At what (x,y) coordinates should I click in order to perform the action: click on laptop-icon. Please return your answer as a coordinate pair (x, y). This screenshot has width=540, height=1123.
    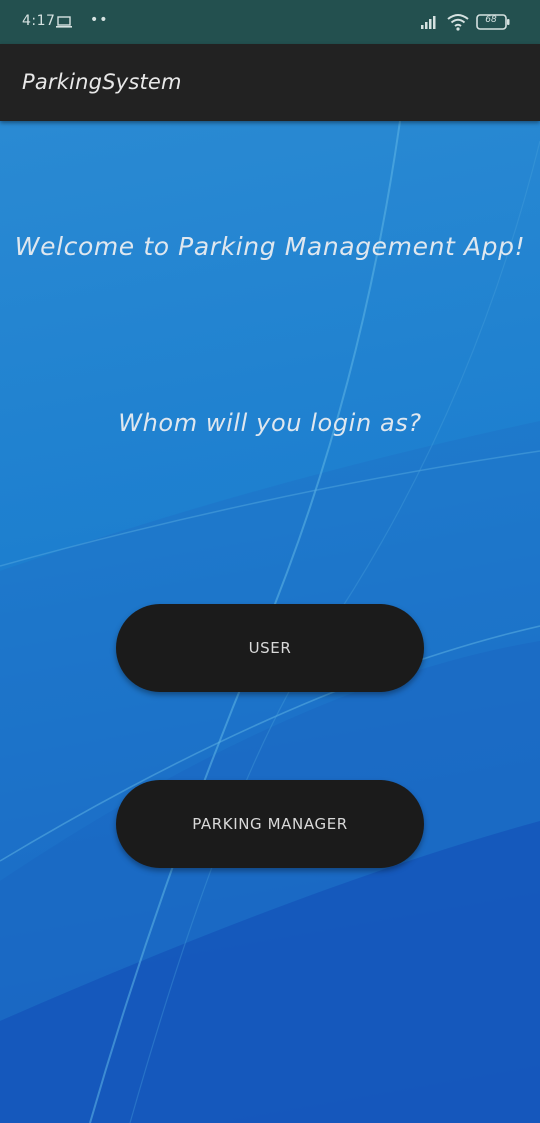
    Looking at the image, I should click on (64, 22).